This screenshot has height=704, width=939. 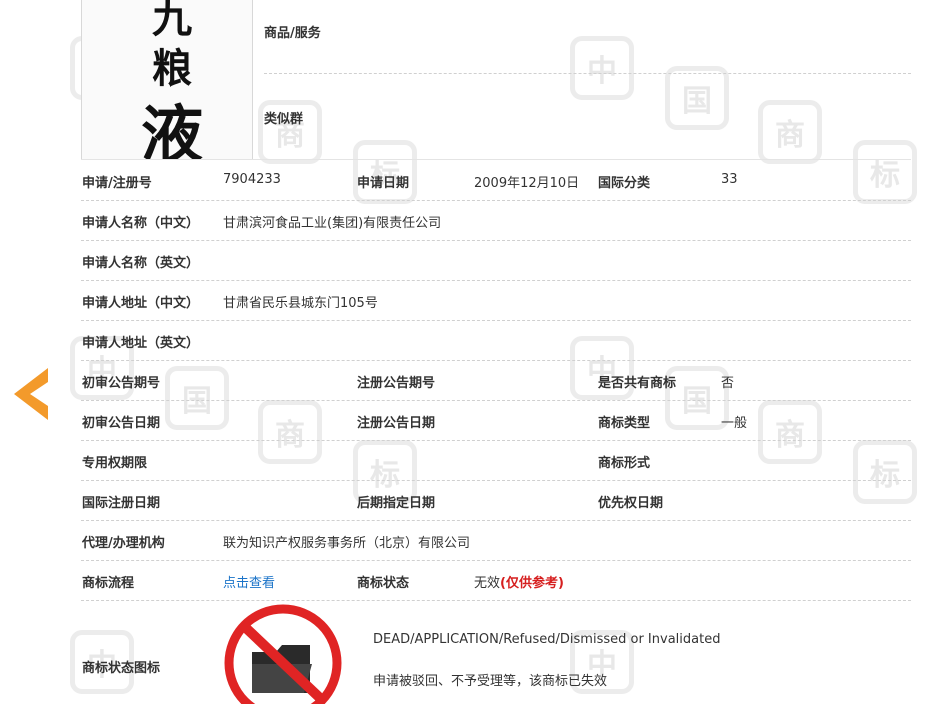 What do you see at coordinates (637, 383) in the screenshot?
I see `shared-label: 是否共有商标` at bounding box center [637, 383].